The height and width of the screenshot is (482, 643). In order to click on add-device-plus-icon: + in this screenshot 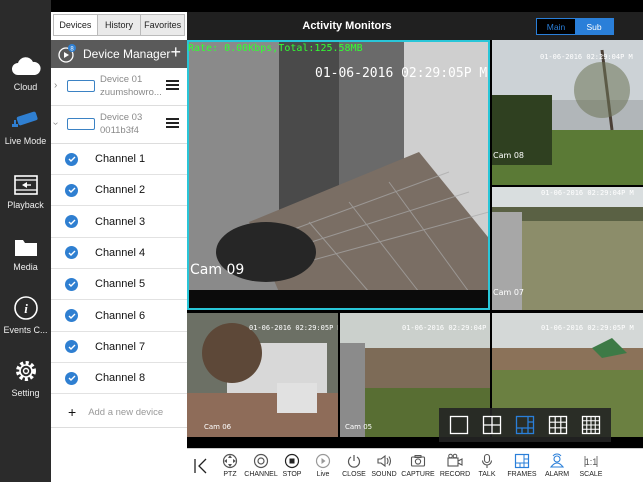, I will do `click(175, 52)`.